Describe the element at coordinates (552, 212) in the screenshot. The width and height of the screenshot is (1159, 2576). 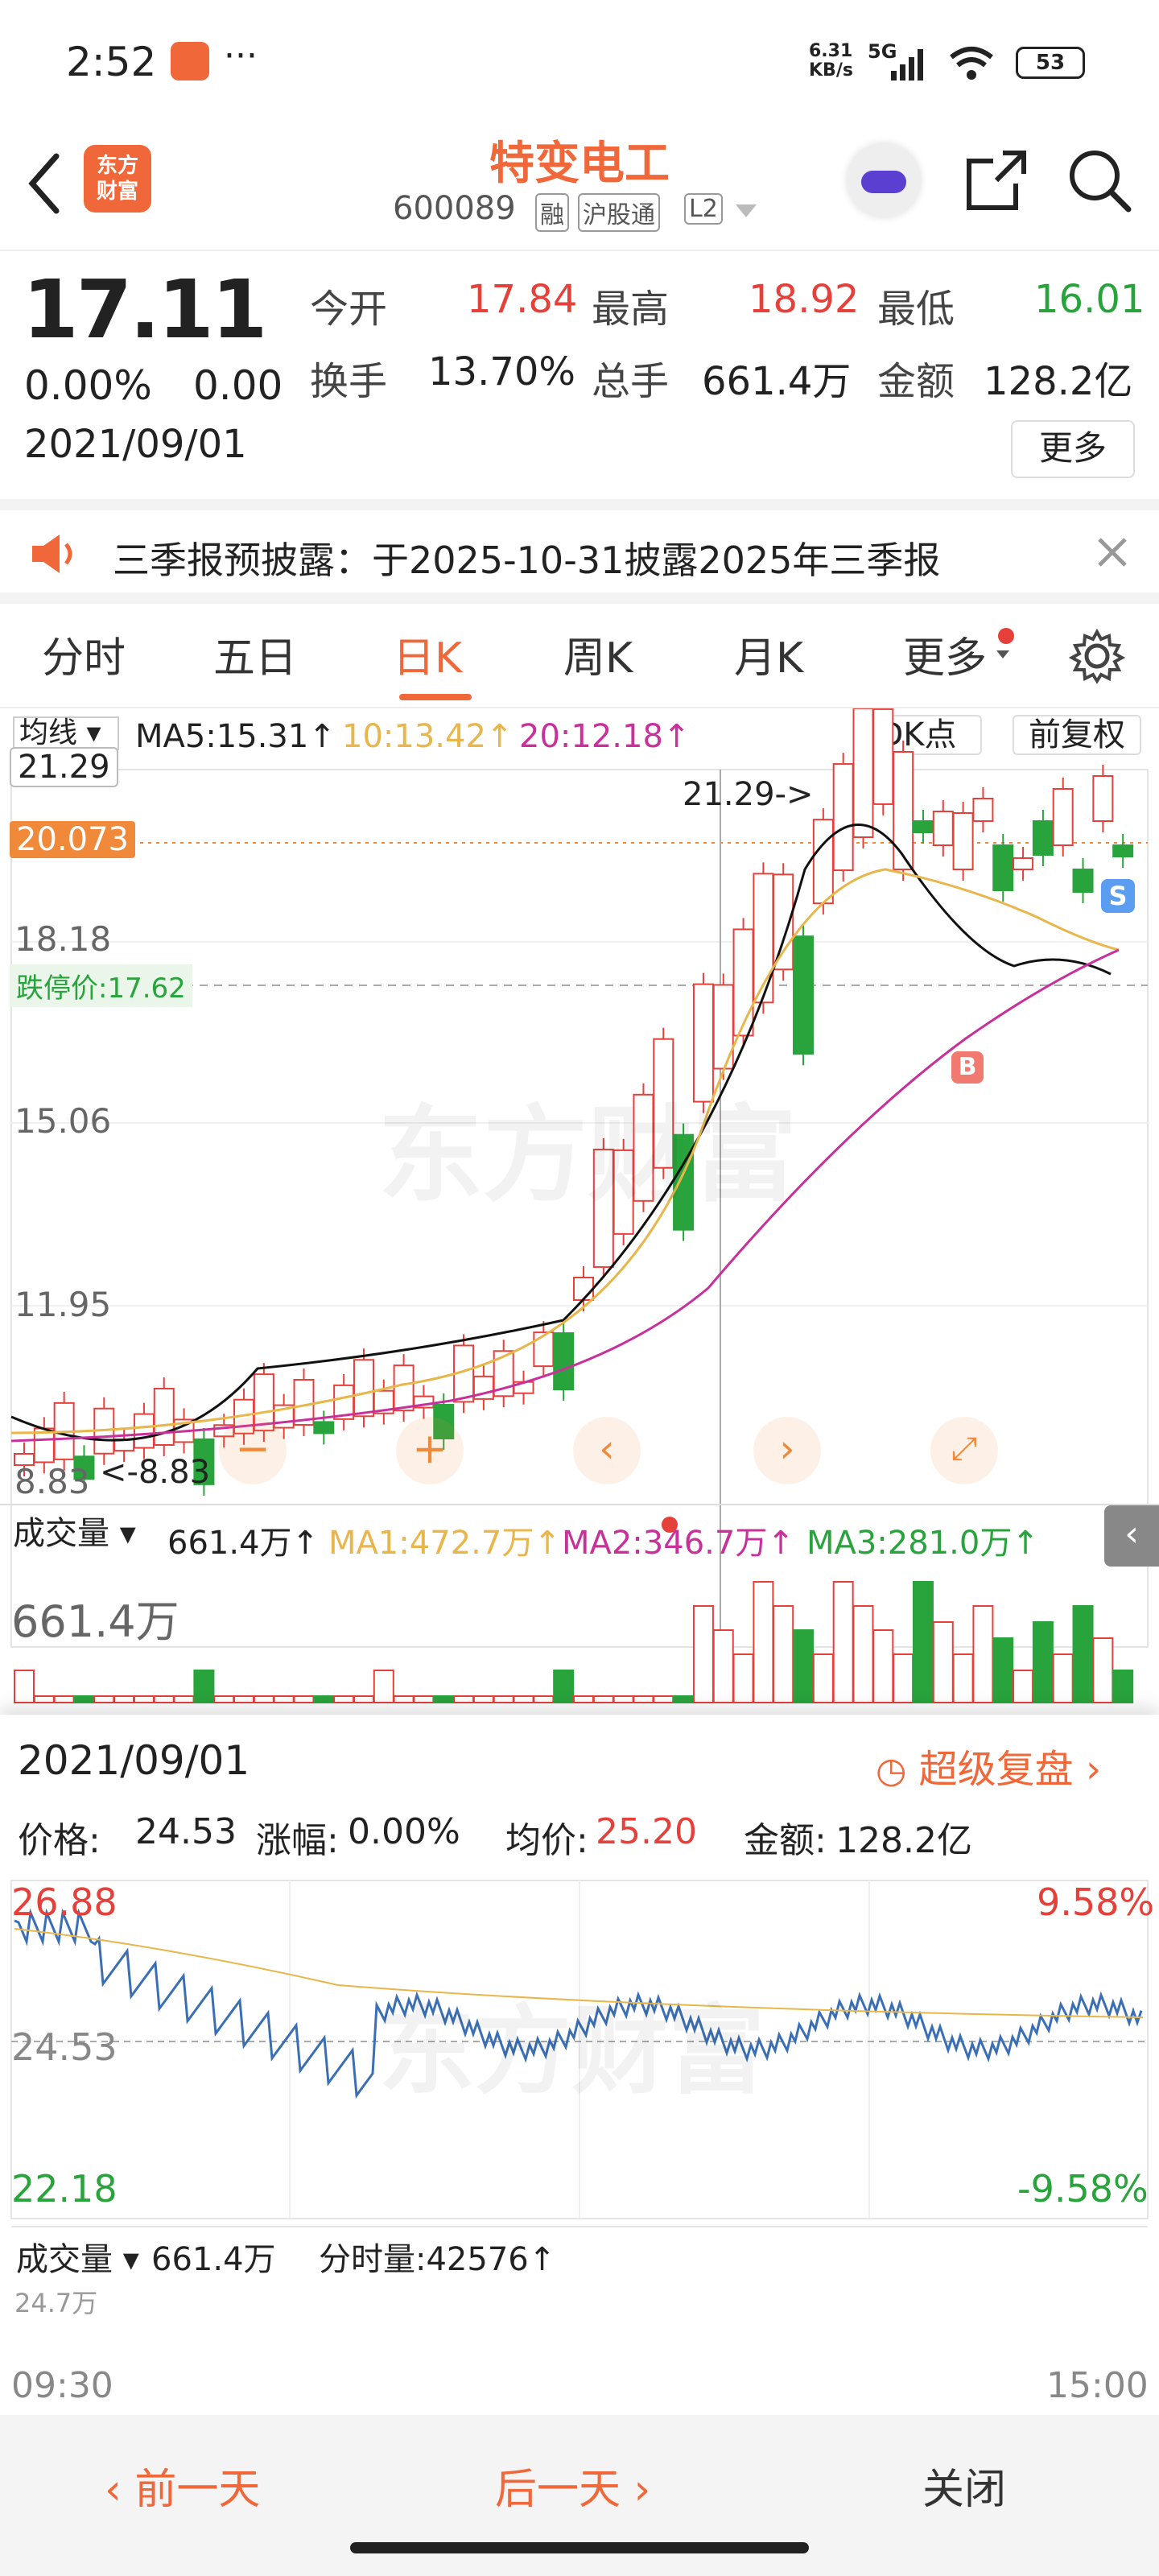
I see `margin-tag: 融` at that location.